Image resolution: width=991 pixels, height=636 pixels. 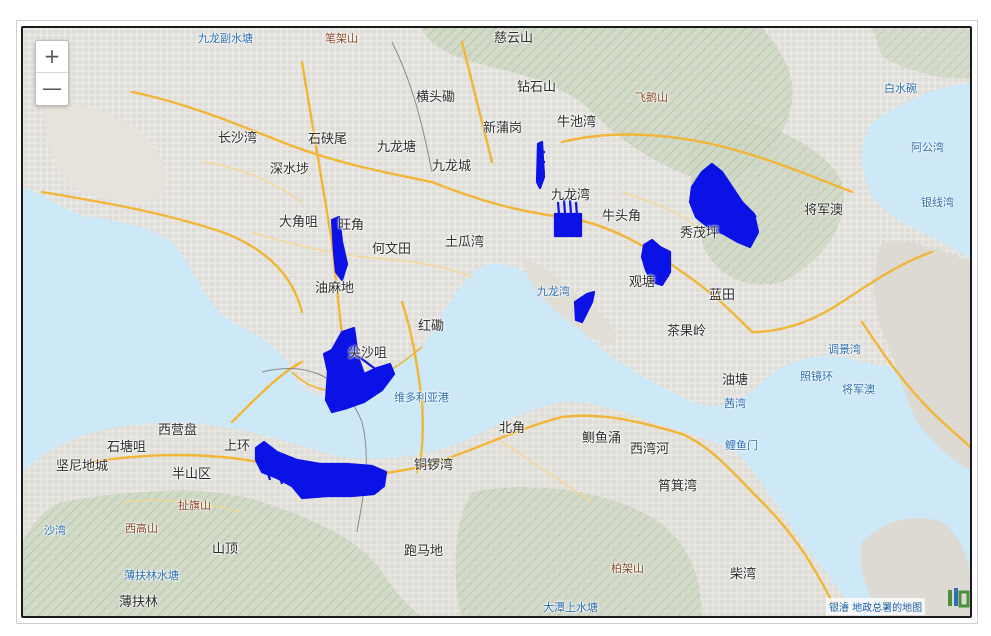 I want to click on place-label: 油塘, so click(x=735, y=380).